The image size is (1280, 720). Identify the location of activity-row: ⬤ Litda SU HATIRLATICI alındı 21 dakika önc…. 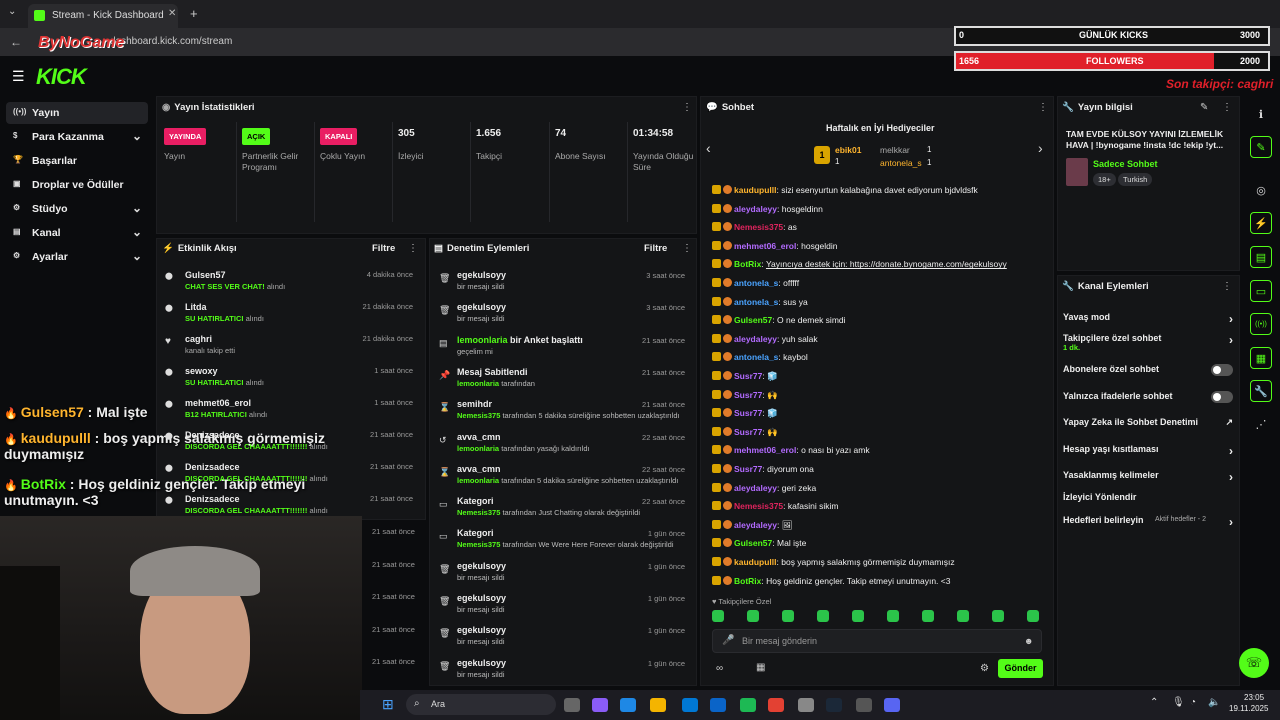
(291, 317).